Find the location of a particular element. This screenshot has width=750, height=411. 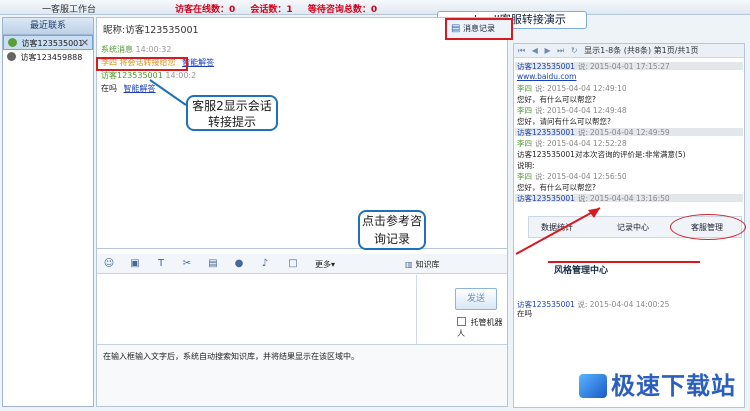

smart-answer-link: 智能解答 is located at coordinates (140, 88).